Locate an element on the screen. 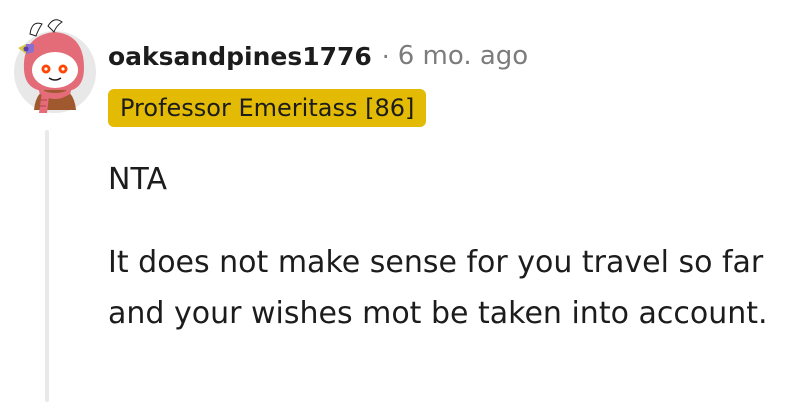  comment-meta: oaksandpines1776 · 6 mo. ago is located at coordinates (318, 56).